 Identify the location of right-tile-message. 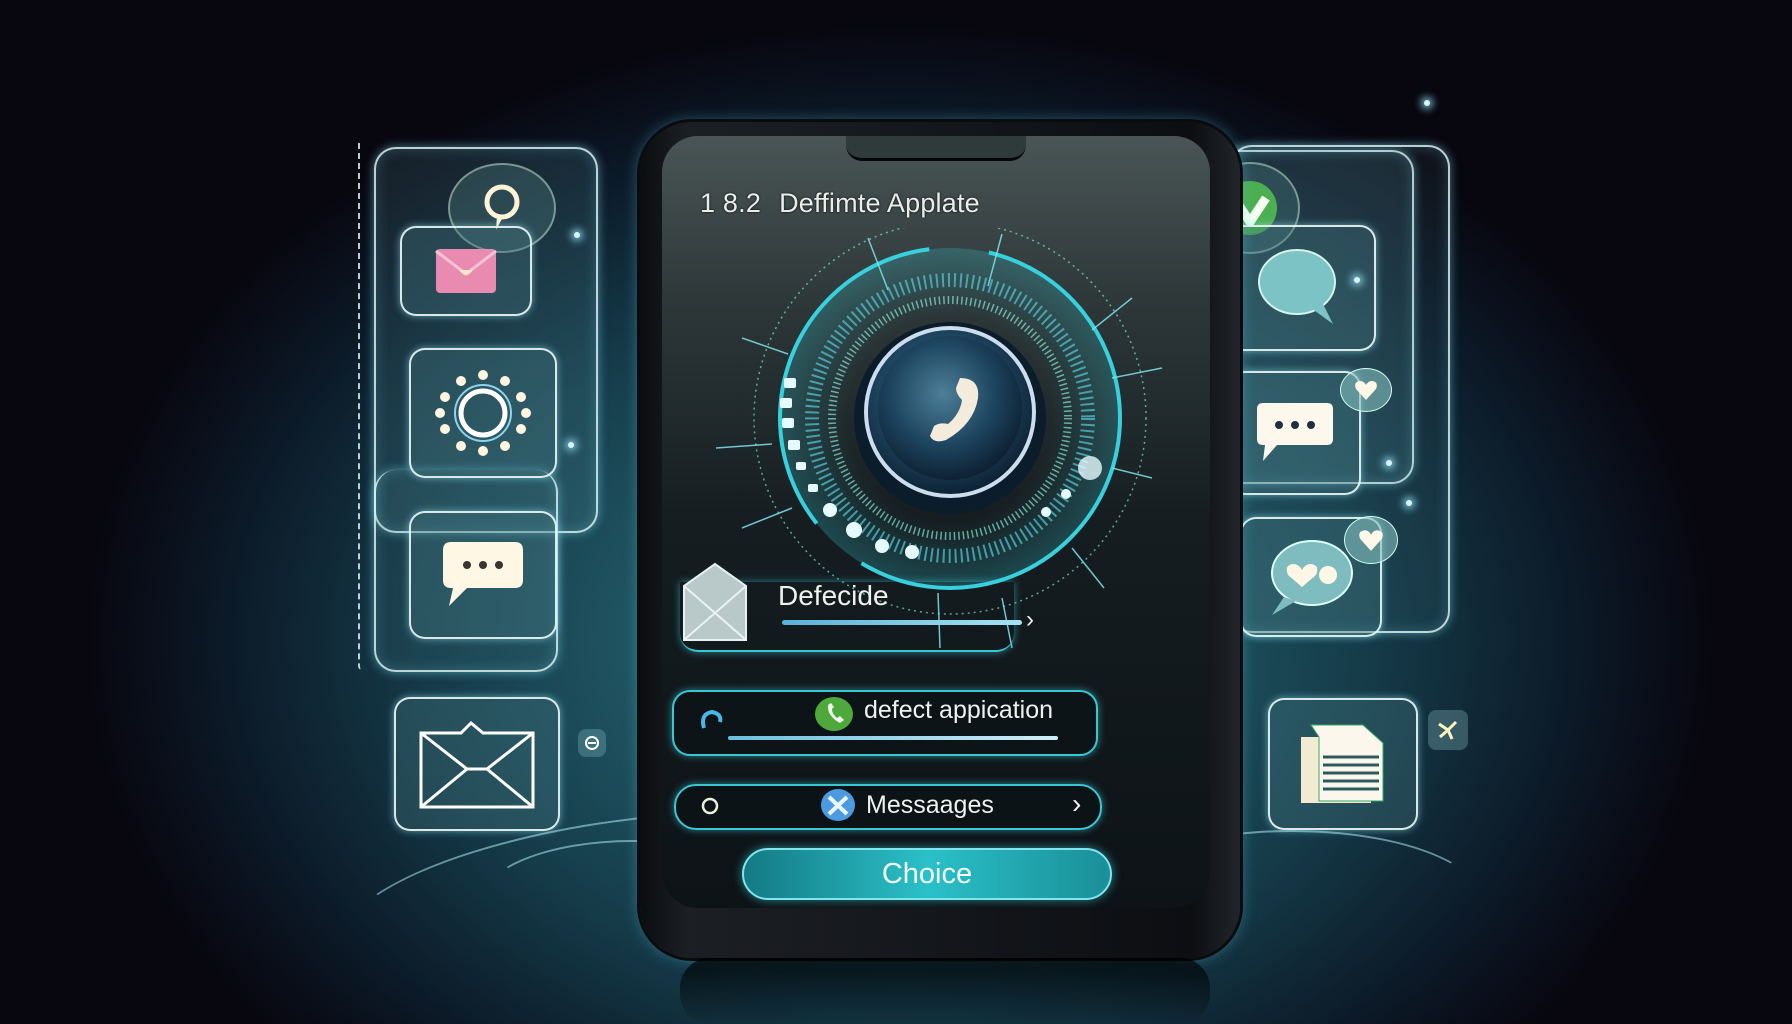
(1299, 288).